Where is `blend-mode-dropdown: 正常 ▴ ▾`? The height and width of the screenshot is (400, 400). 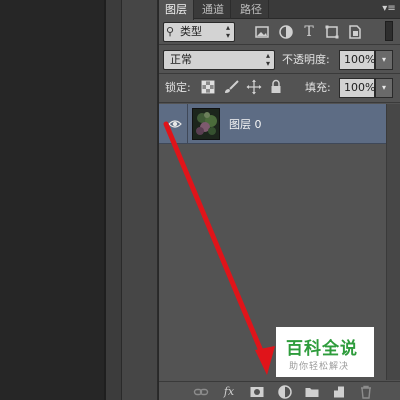 blend-mode-dropdown: 正常 ▴ ▾ is located at coordinates (219, 60).